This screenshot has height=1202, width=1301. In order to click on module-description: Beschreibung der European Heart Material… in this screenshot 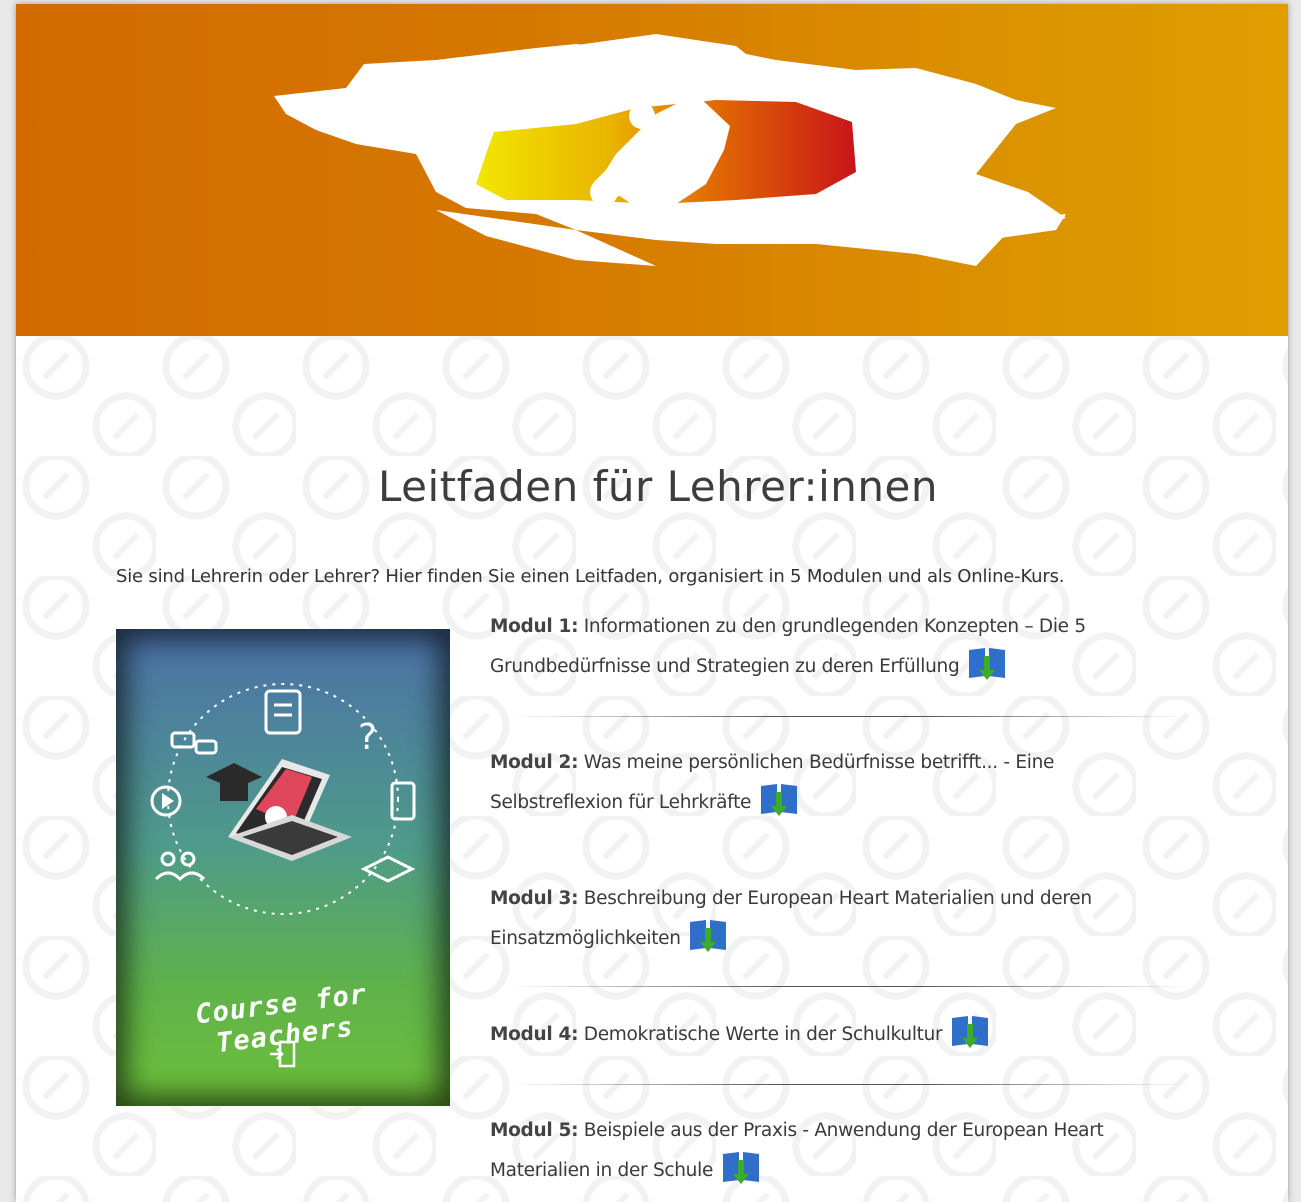, I will do `click(791, 918)`.